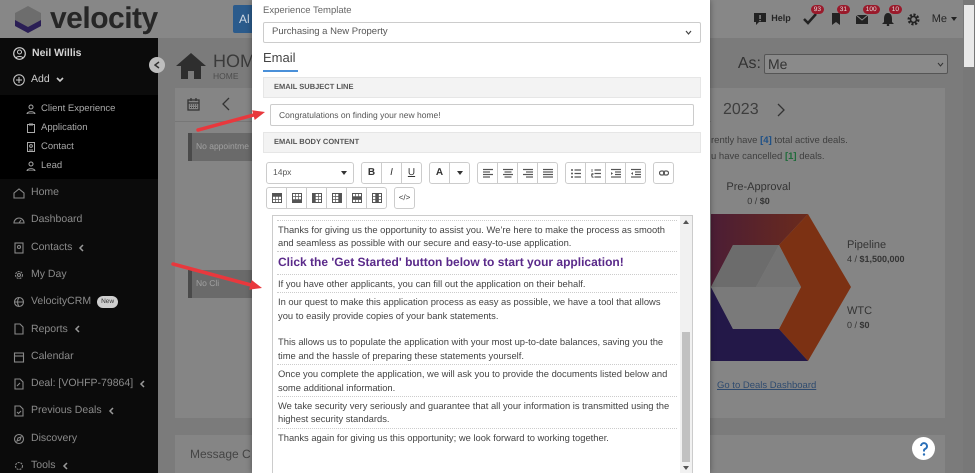  What do you see at coordinates (768, 157) in the screenshot?
I see `deal-summary-text: u have cancelled [1] deals.` at bounding box center [768, 157].